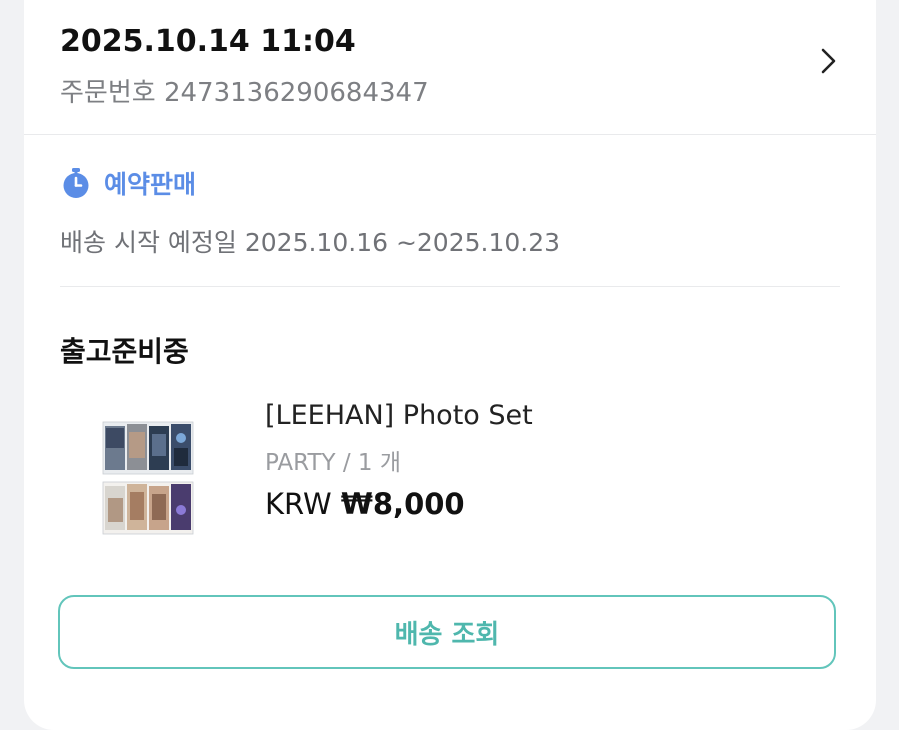  What do you see at coordinates (298, 504) in the screenshot?
I see `price-currency: KRW` at bounding box center [298, 504].